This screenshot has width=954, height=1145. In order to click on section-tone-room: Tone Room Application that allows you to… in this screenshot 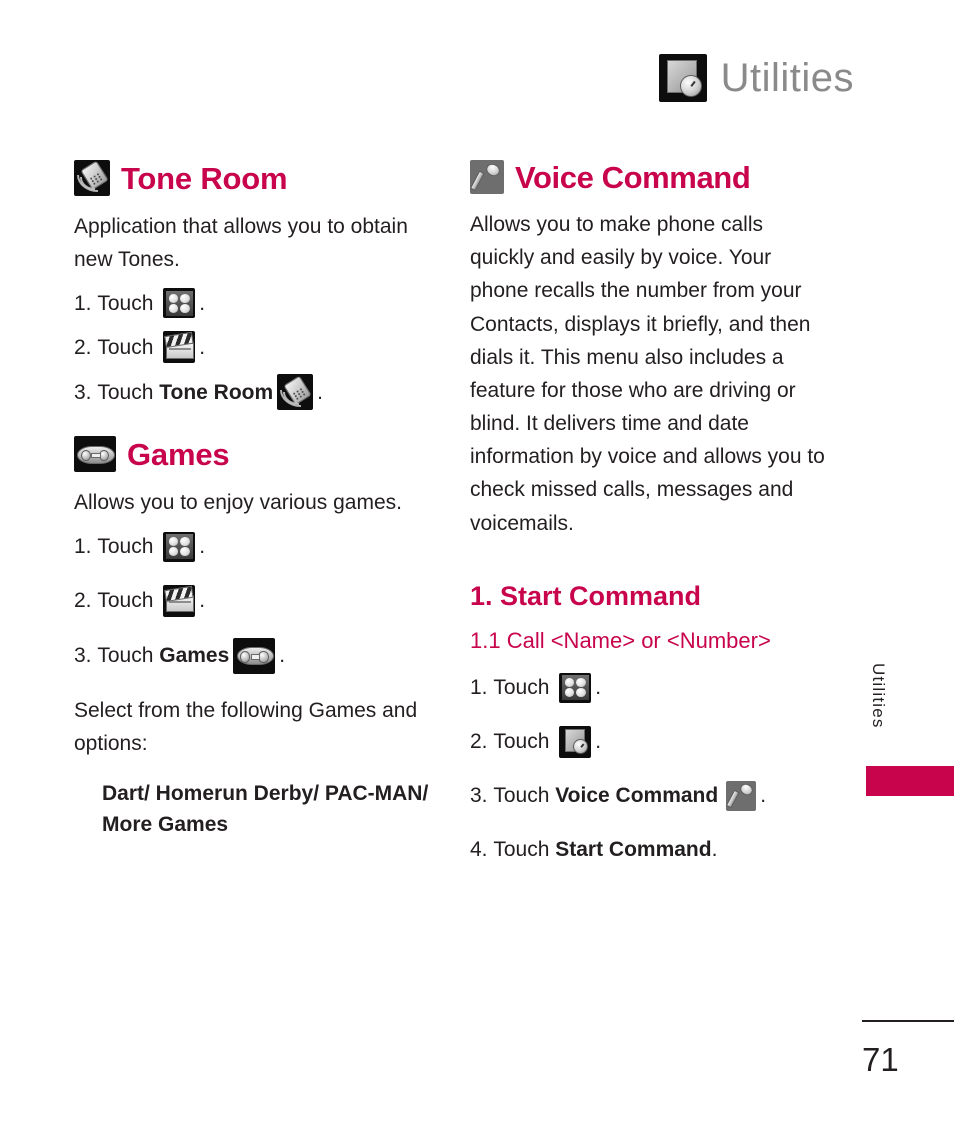, I will do `click(254, 285)`.